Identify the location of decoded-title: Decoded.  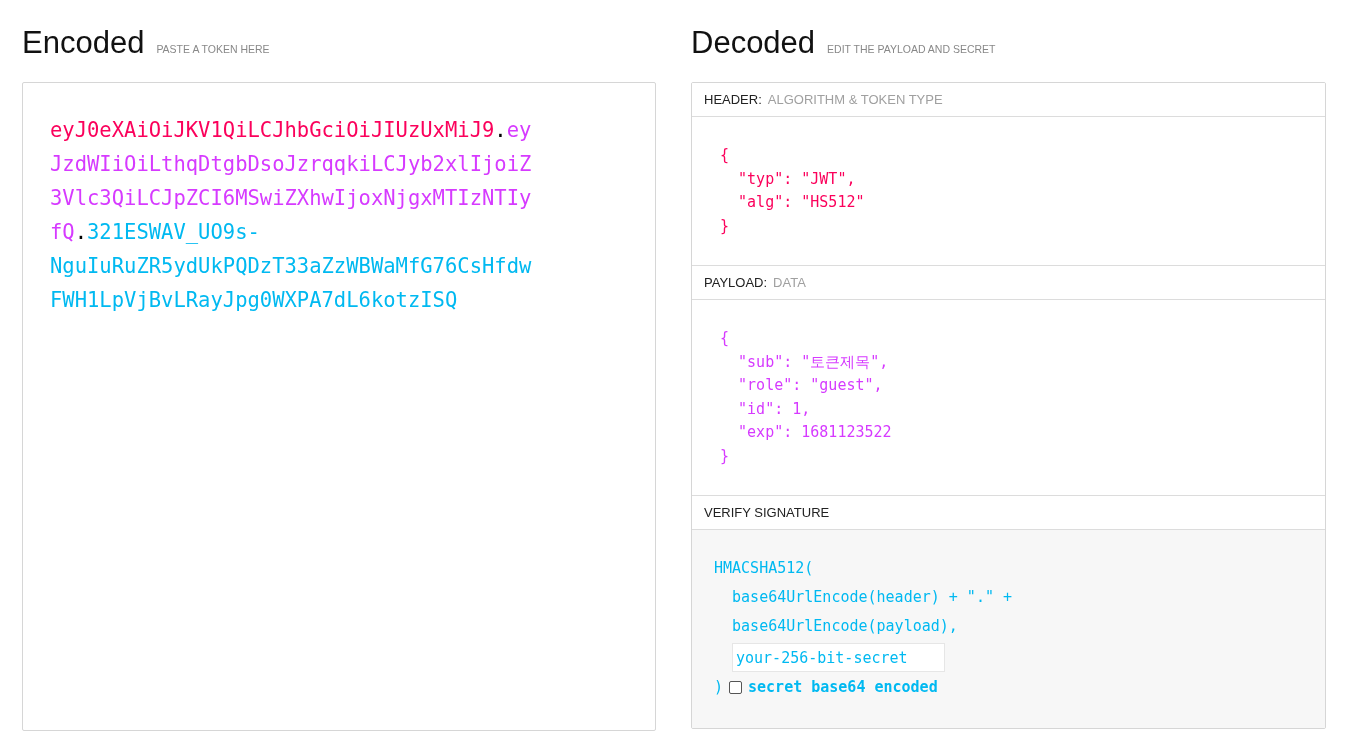
(753, 43).